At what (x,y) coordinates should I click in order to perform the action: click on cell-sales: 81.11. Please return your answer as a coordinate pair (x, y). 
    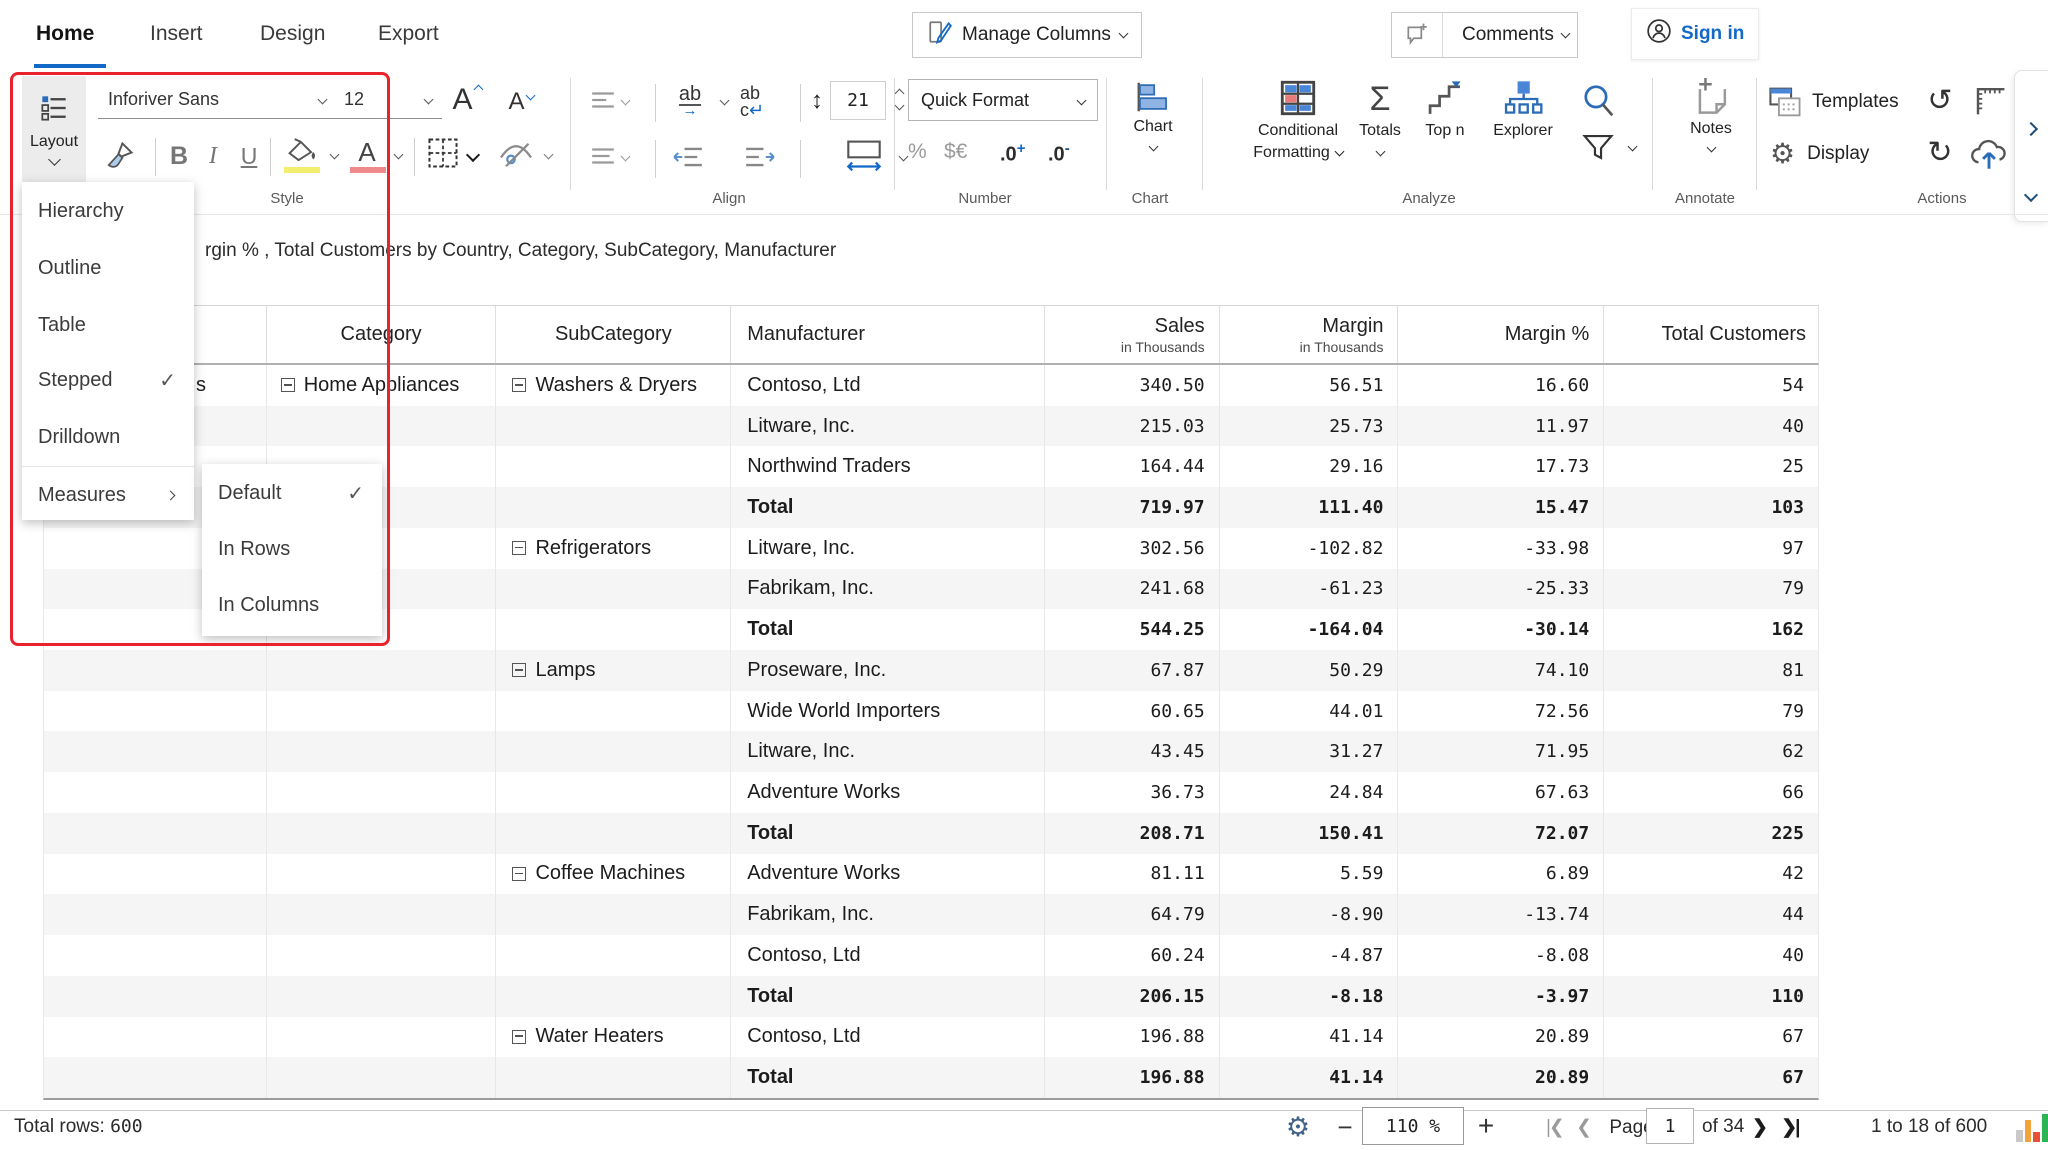
    Looking at the image, I should click on (1132, 874).